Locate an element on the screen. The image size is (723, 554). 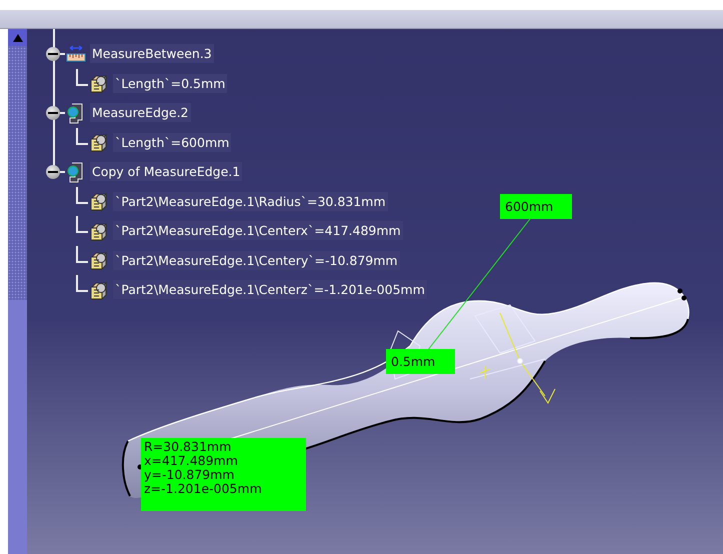
up-arrow-icon is located at coordinates (18, 37).